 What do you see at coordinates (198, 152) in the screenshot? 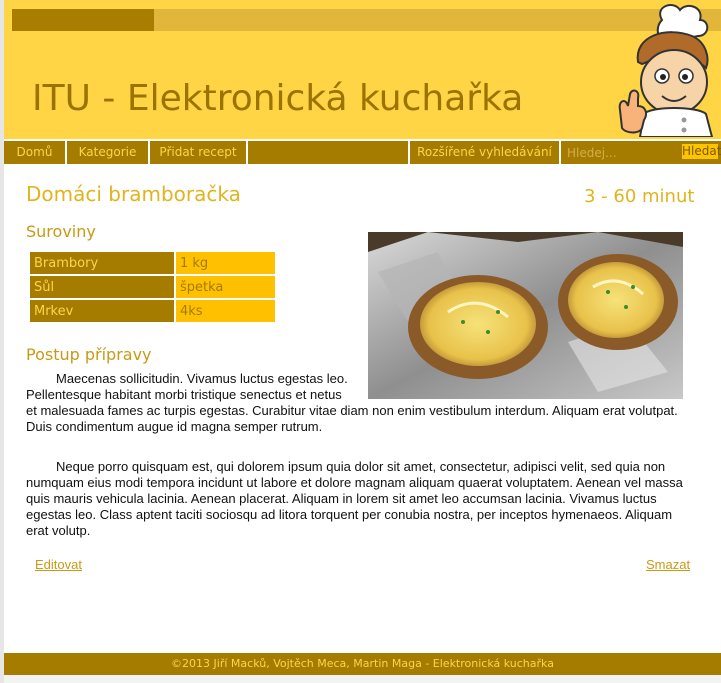
I see `nav-item-add-recipe: Přidat recept` at bounding box center [198, 152].